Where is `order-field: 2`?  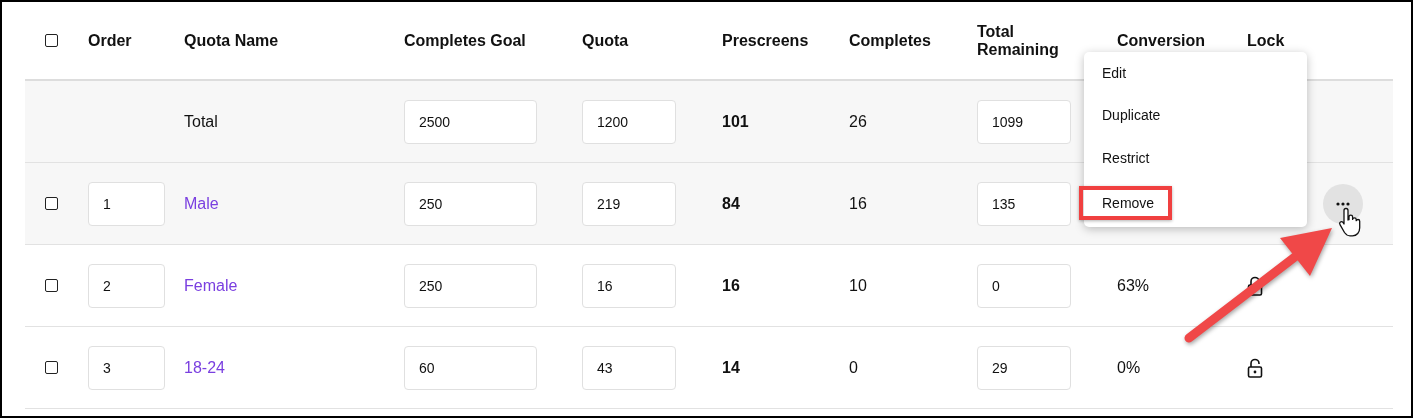 order-field: 2 is located at coordinates (126, 285).